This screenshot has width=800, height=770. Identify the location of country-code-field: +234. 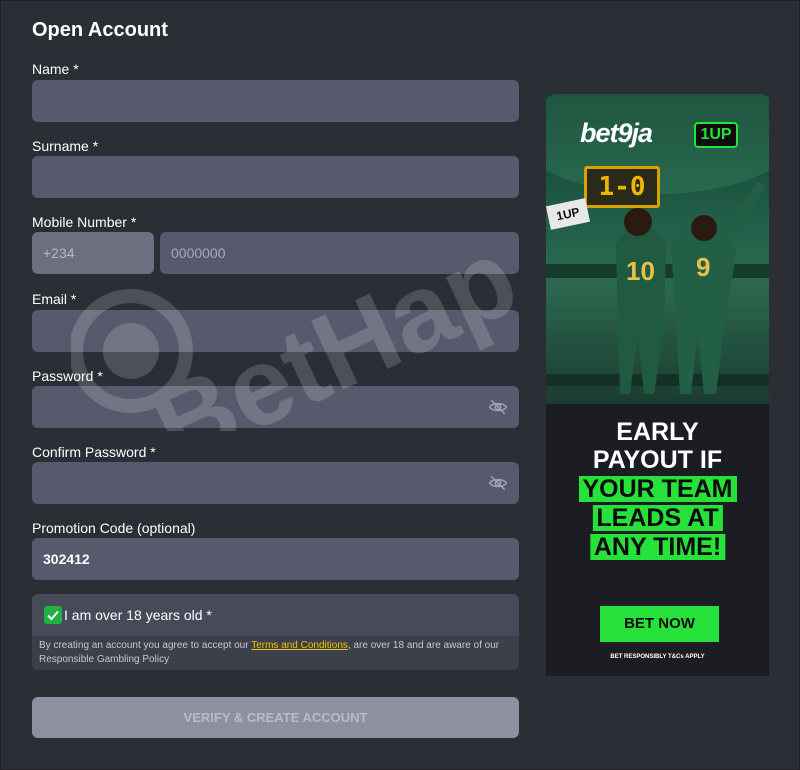
(93, 253).